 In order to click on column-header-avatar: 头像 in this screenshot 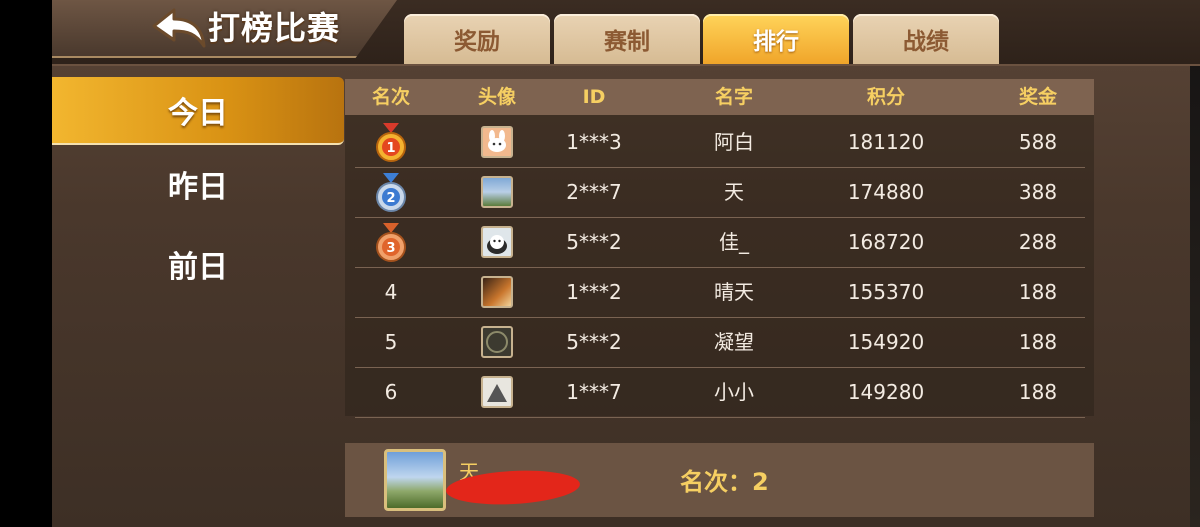, I will do `click(497, 97)`.